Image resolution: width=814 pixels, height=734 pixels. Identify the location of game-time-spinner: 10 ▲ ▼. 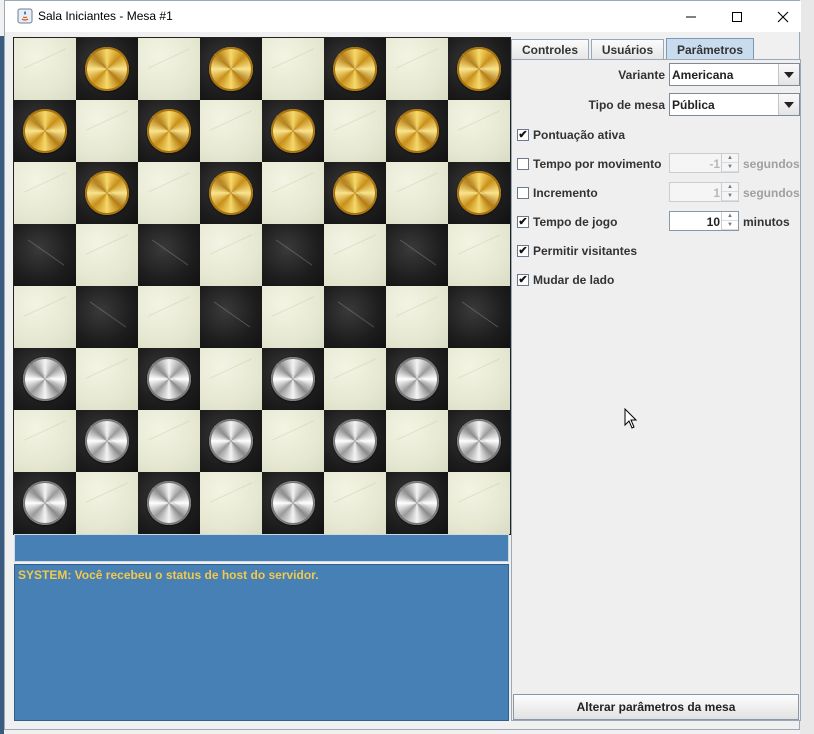
(704, 221).